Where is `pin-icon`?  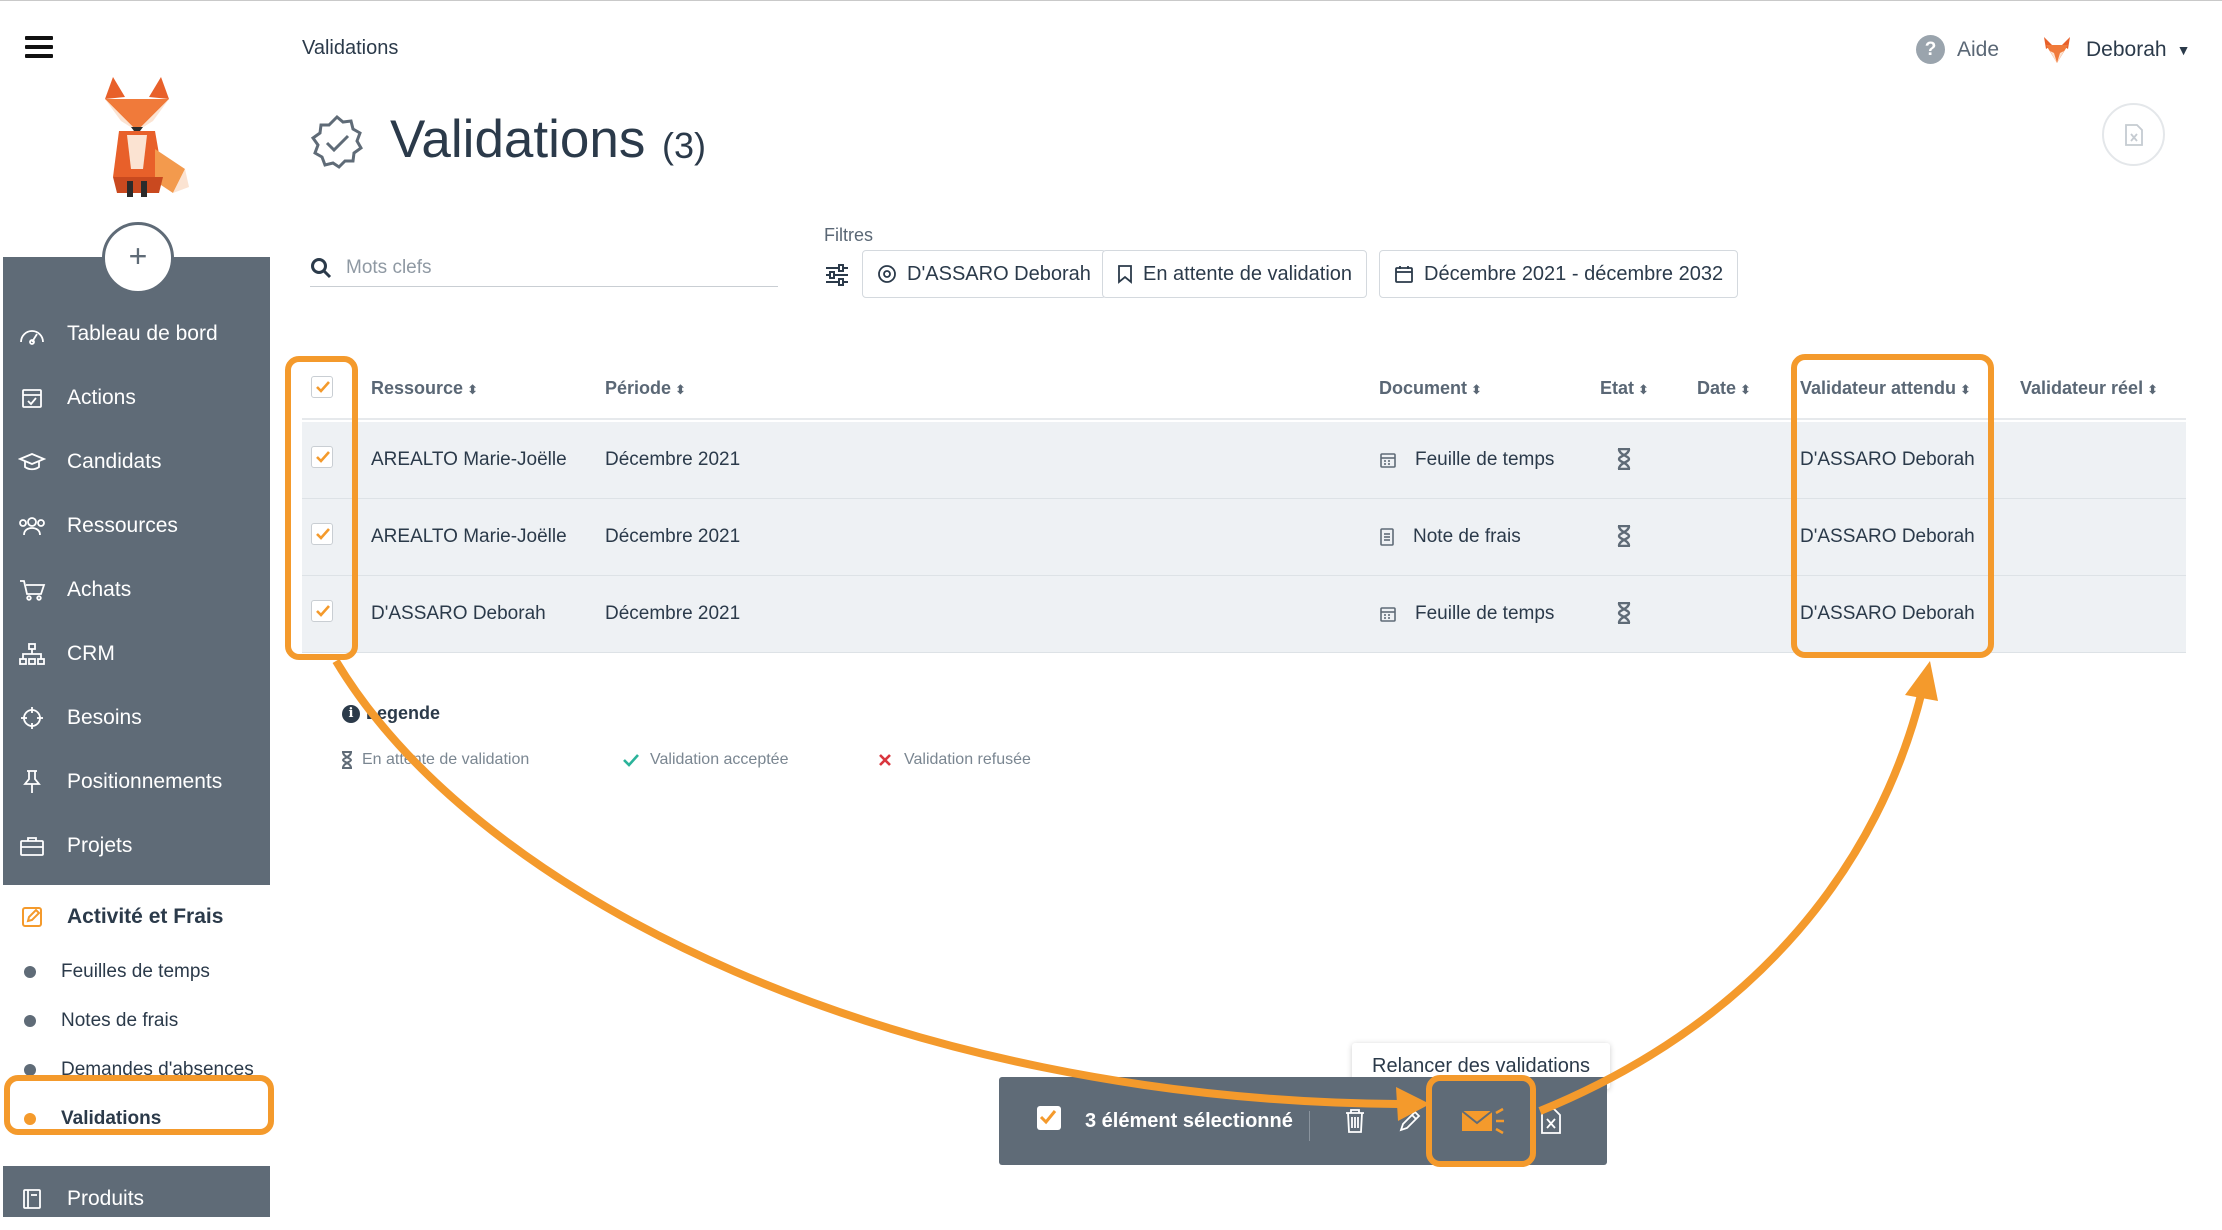
pin-icon is located at coordinates (32, 782).